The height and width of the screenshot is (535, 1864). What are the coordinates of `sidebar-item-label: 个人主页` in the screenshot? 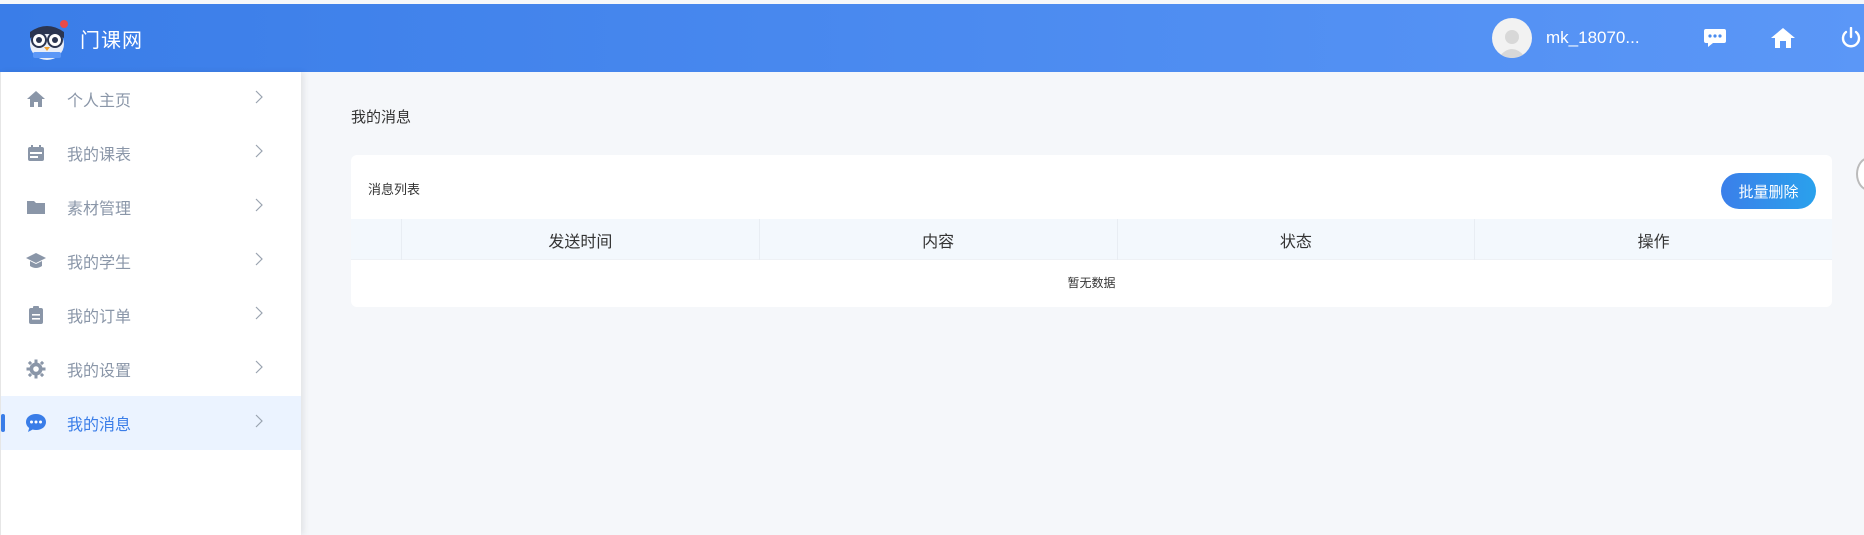 It's located at (99, 101).